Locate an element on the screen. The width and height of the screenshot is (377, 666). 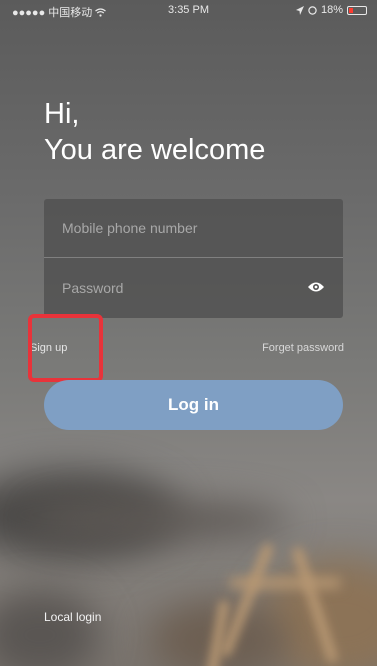
status-right: 18% is located at coordinates (331, 10).